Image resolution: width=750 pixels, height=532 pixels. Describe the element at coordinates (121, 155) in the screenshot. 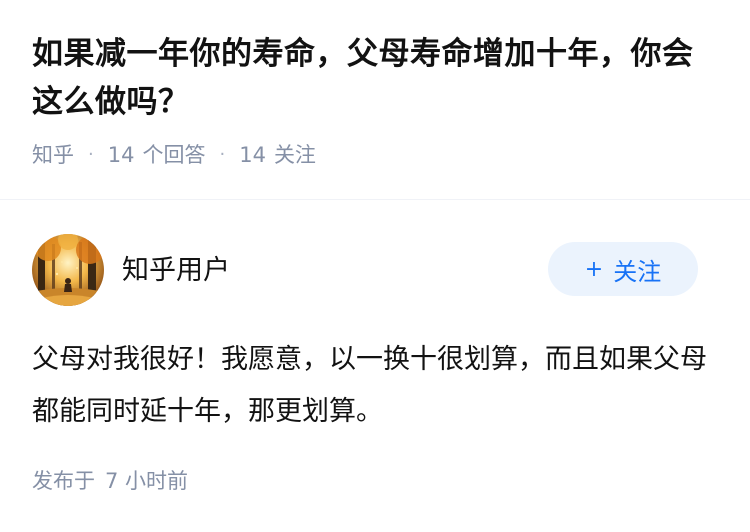

I see `answer-count: 14` at that location.